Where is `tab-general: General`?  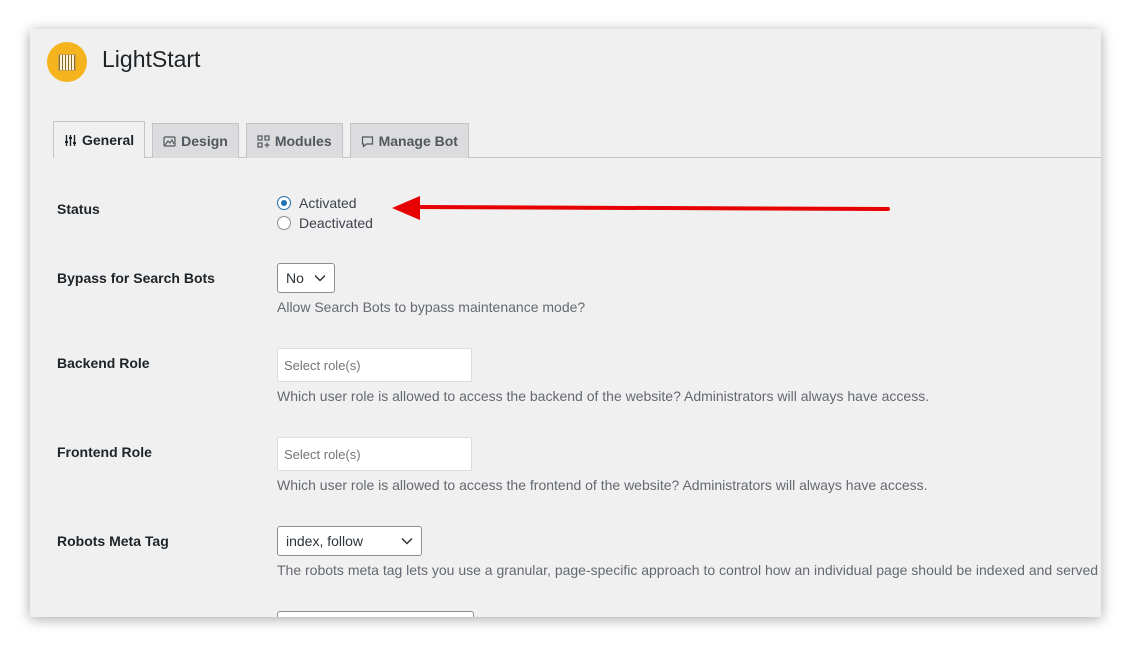 tab-general: General is located at coordinates (99, 139).